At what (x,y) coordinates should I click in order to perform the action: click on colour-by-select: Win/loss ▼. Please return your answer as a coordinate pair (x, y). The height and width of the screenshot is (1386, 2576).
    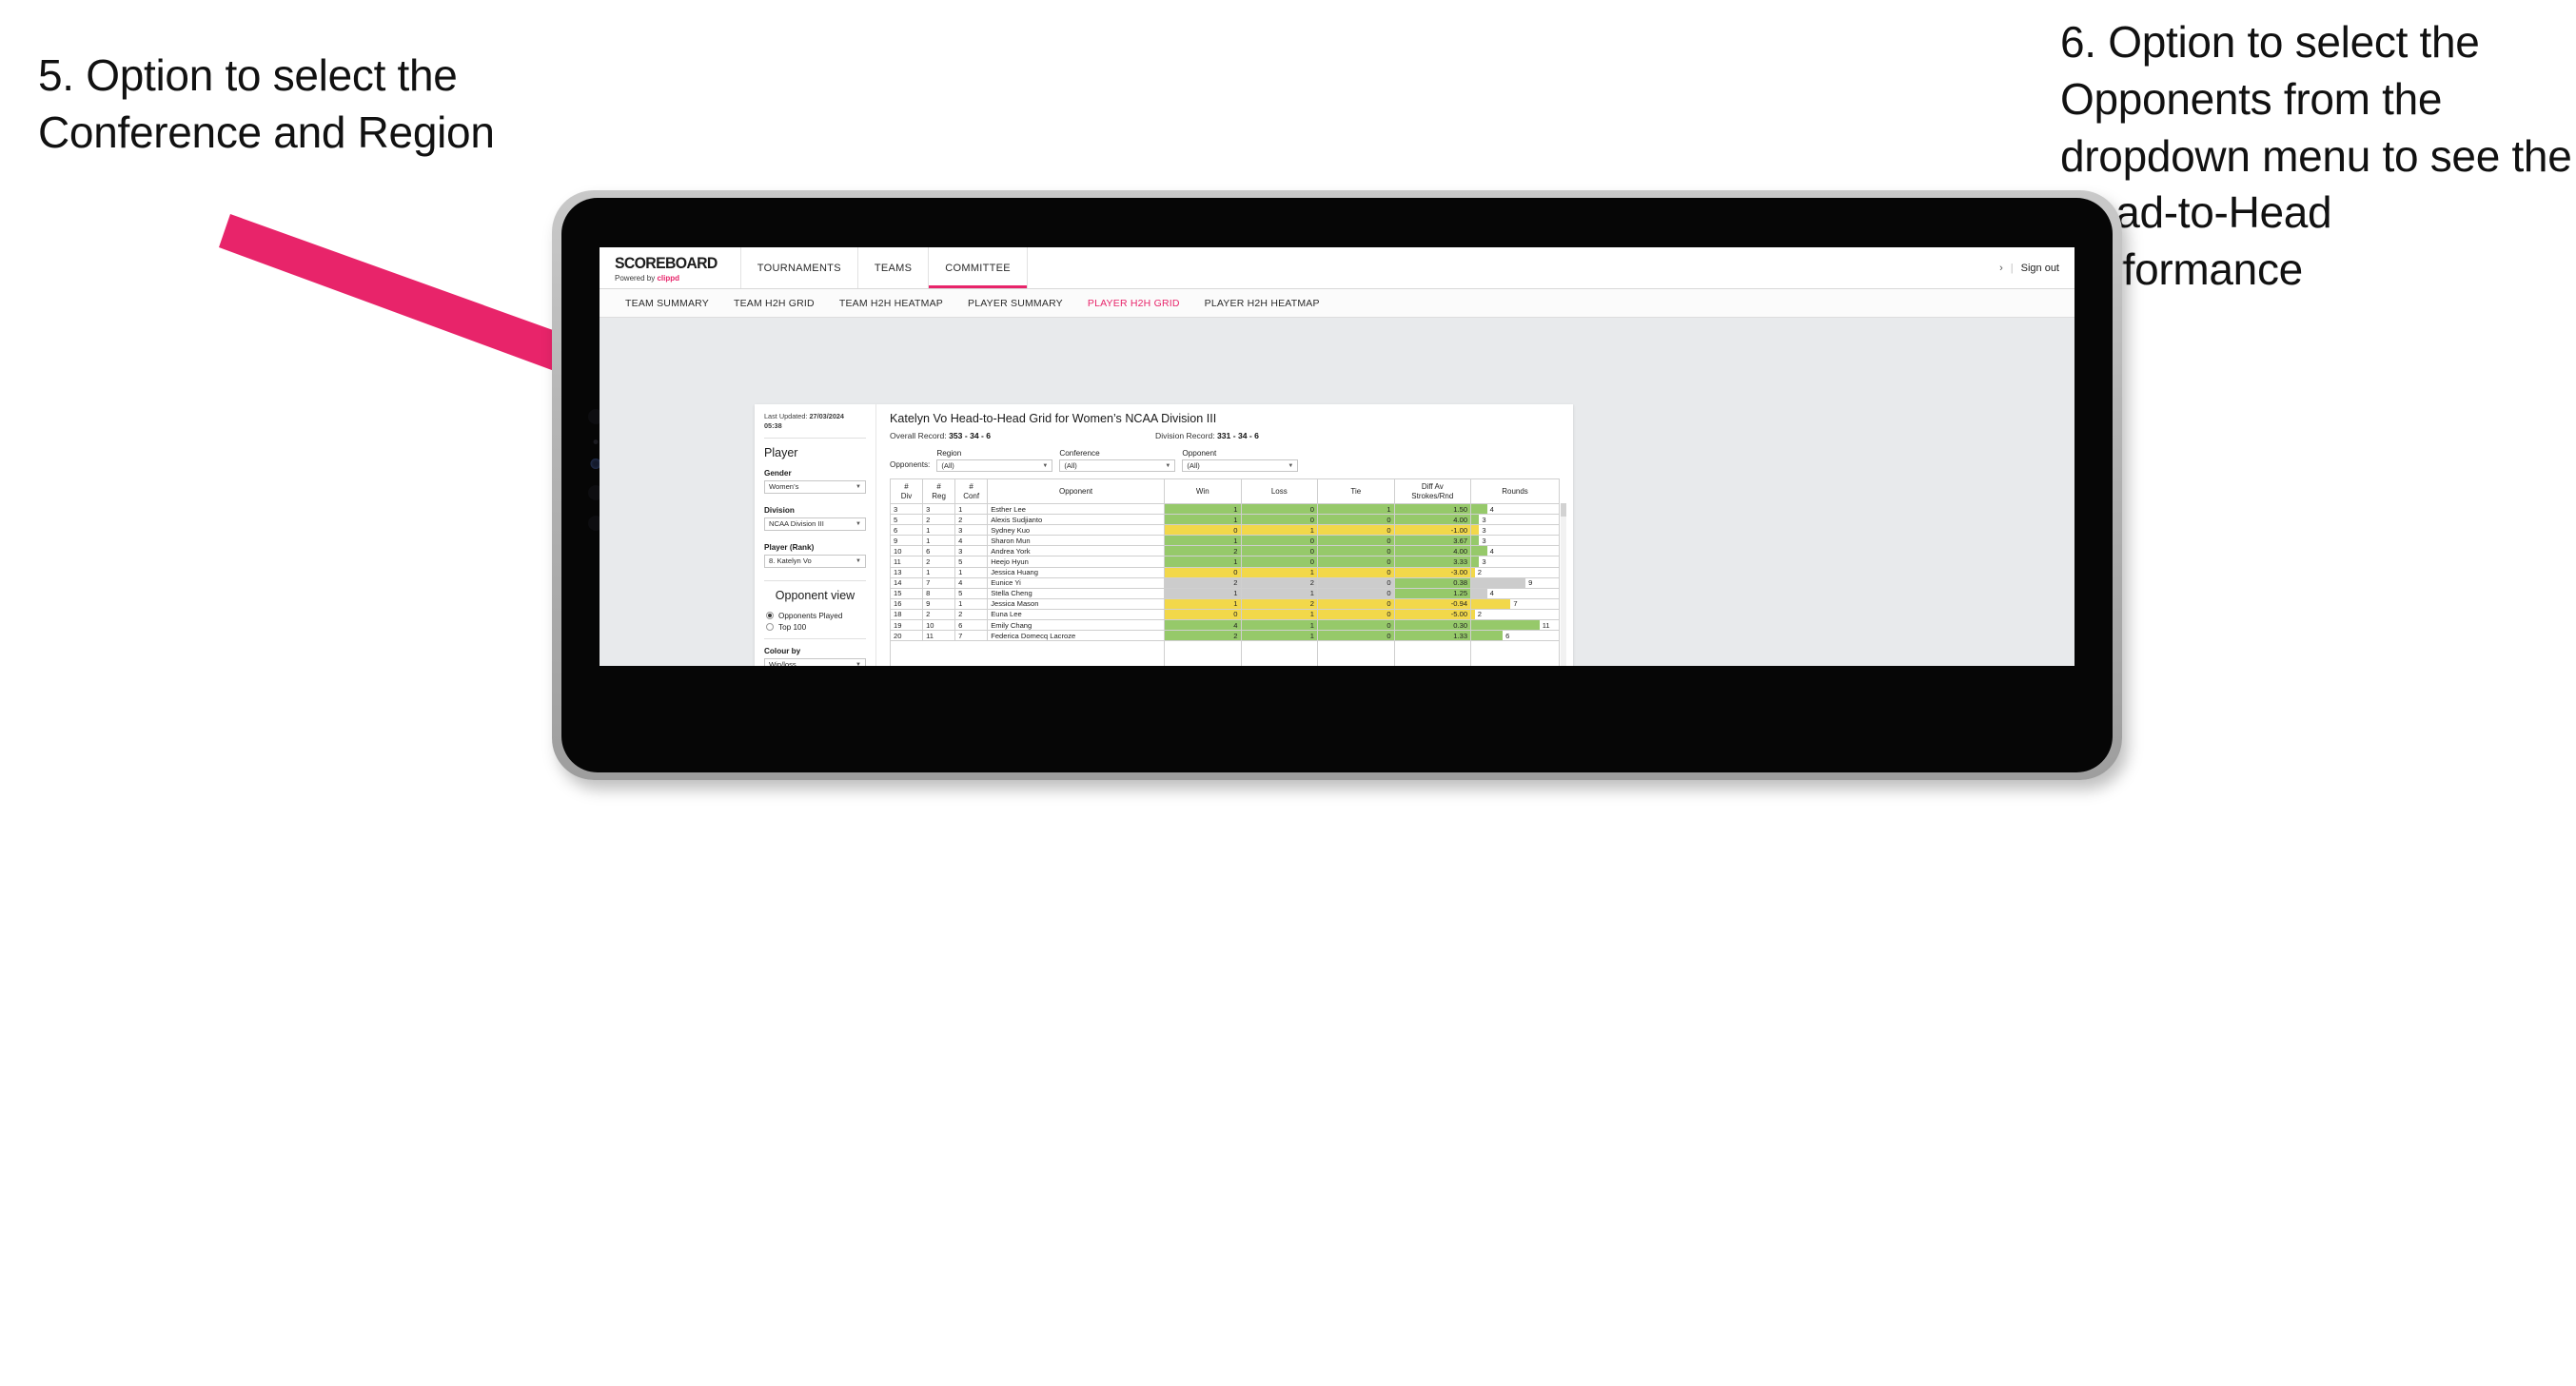
    Looking at the image, I should click on (815, 661).